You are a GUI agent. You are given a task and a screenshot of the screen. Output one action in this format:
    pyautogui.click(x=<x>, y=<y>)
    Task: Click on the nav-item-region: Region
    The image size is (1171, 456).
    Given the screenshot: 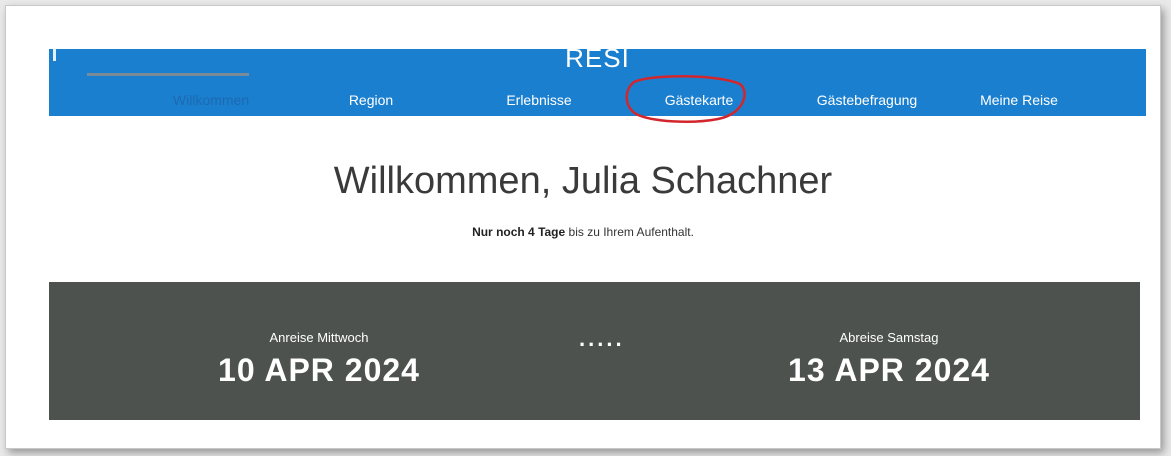 What is the action you would take?
    pyautogui.click(x=371, y=101)
    